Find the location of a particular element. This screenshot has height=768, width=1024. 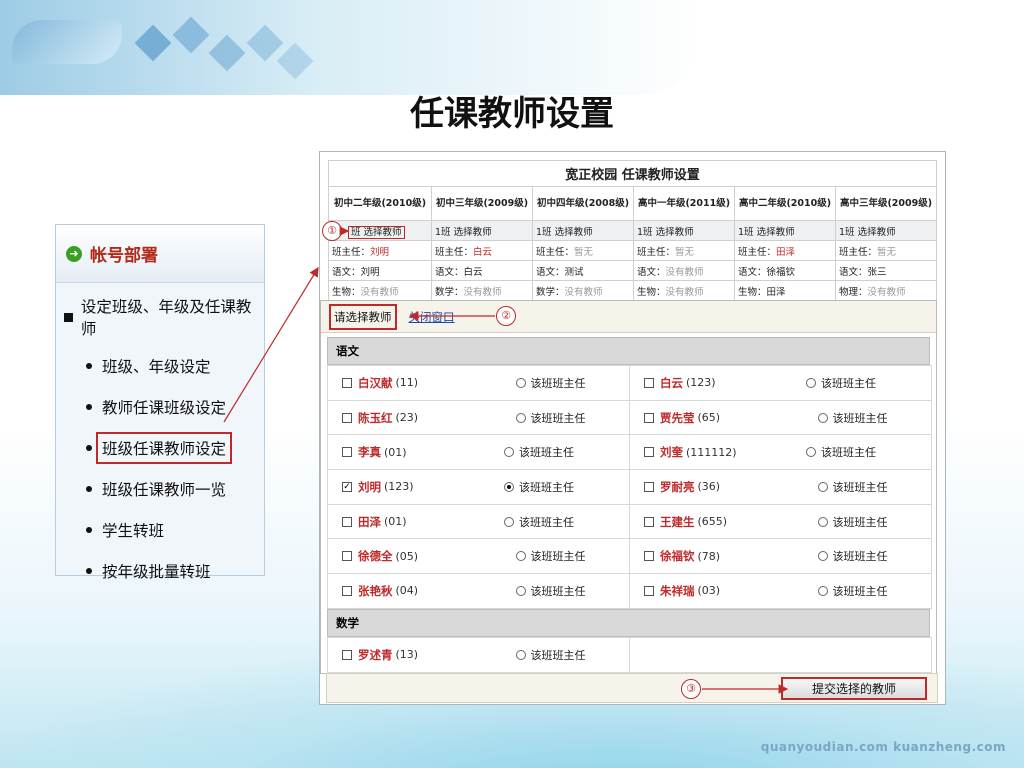

teacher-code: (03) is located at coordinates (709, 591).